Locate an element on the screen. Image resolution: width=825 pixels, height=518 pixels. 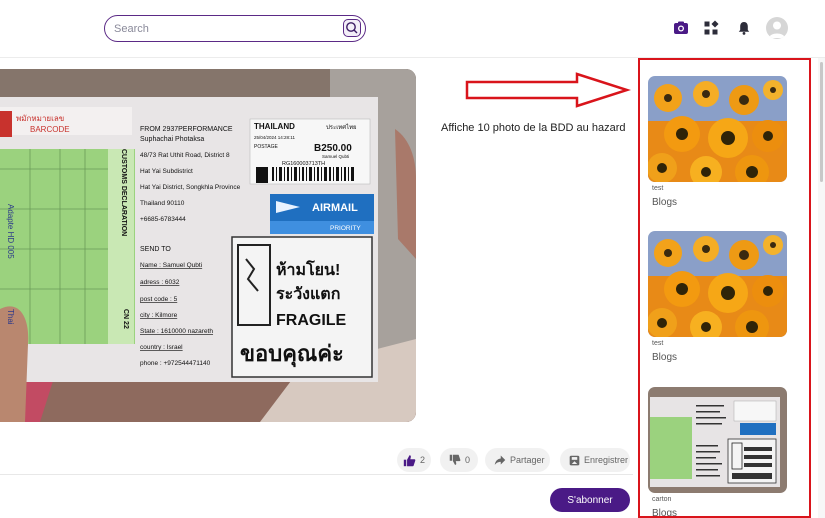
thumbs-down-icon is located at coordinates (455, 459).